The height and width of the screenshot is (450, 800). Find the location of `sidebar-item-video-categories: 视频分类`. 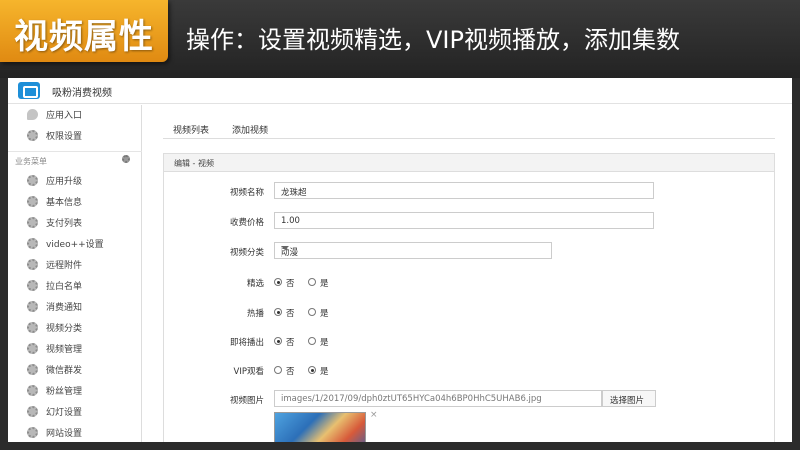

sidebar-item-video-categories: 视频分类 is located at coordinates (75, 328).